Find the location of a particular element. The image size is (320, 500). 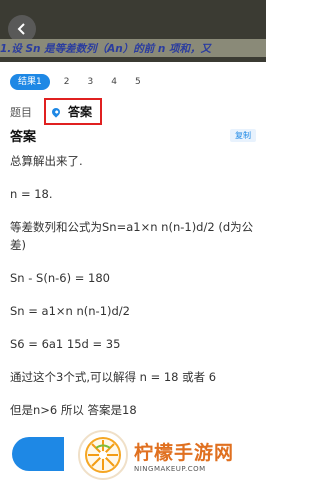

tab-answer-label: 答案 is located at coordinates (80, 112).